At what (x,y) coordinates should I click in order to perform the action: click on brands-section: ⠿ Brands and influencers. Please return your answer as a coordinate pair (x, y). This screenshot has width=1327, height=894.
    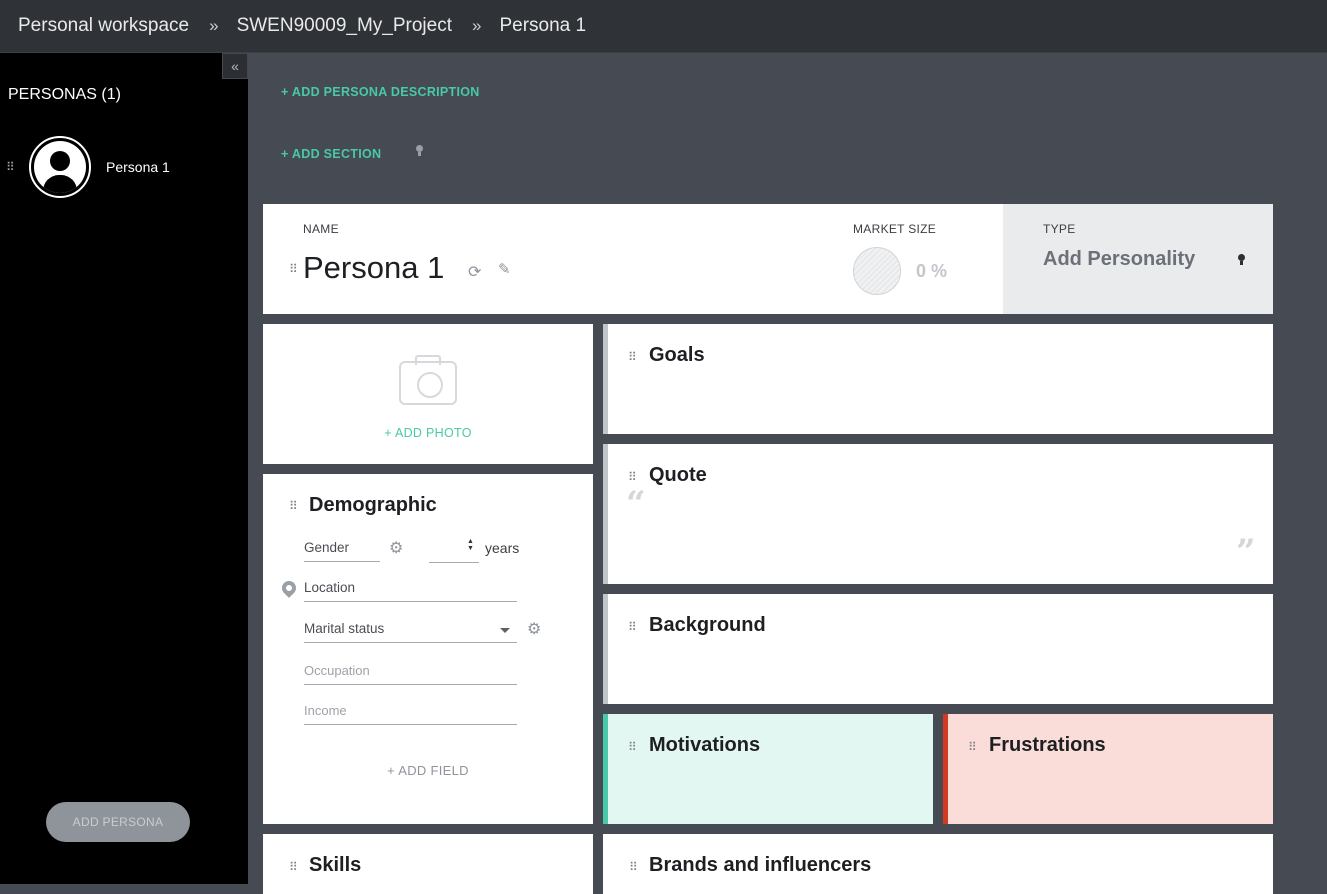
    Looking at the image, I should click on (938, 864).